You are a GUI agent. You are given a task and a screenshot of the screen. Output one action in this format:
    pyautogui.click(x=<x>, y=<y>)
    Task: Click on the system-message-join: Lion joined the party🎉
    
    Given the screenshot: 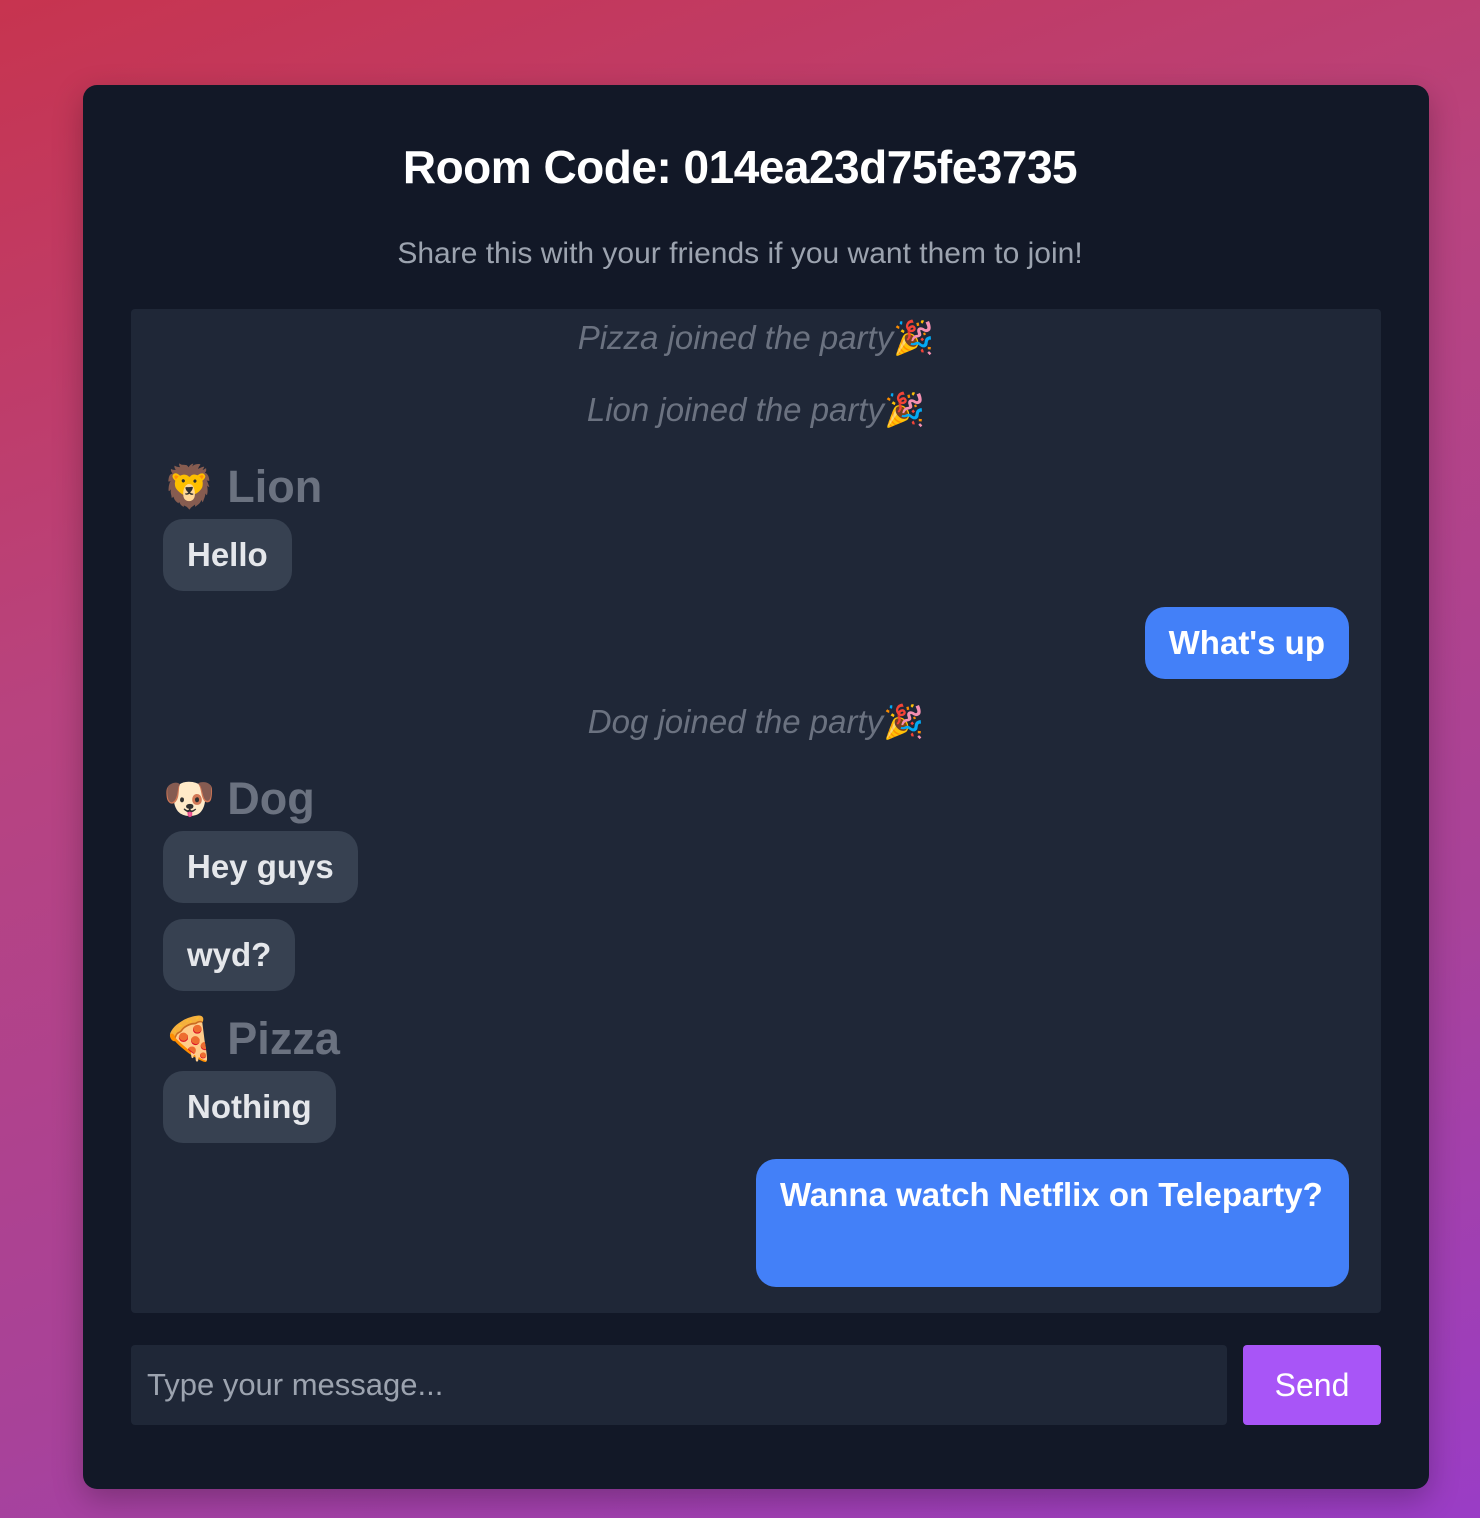 What is the action you would take?
    pyautogui.click(x=756, y=409)
    